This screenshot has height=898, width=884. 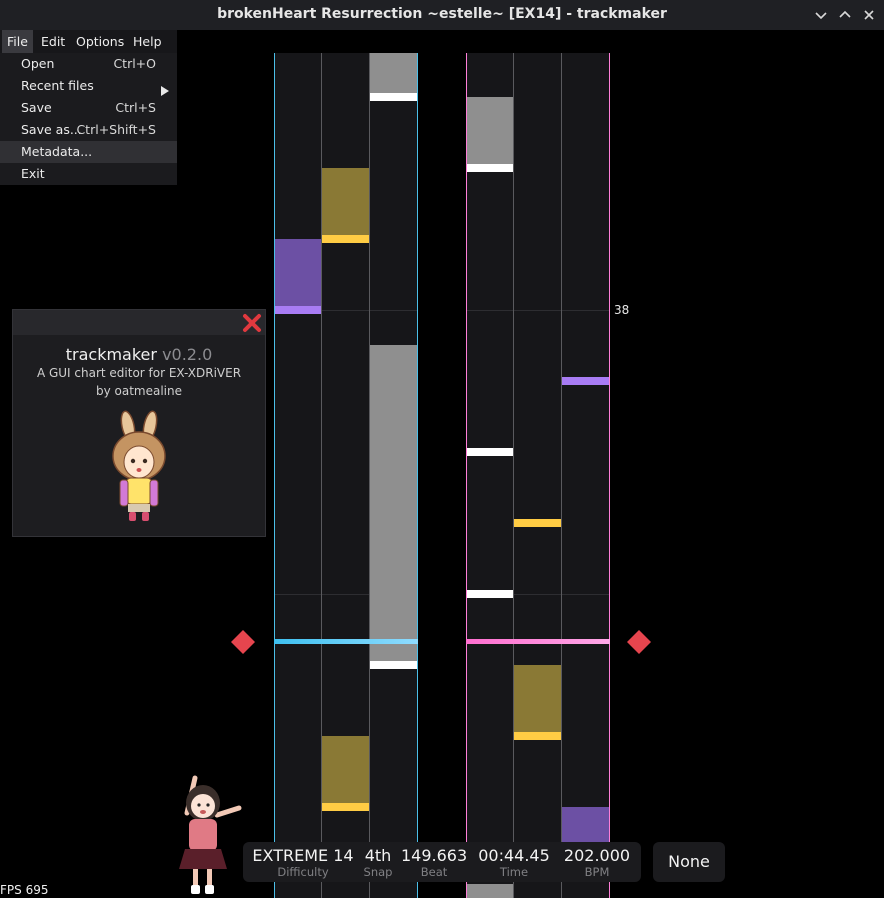 I want to click on difficulty-stat: EXTREME 14 Difficulty, so click(x=303, y=860).